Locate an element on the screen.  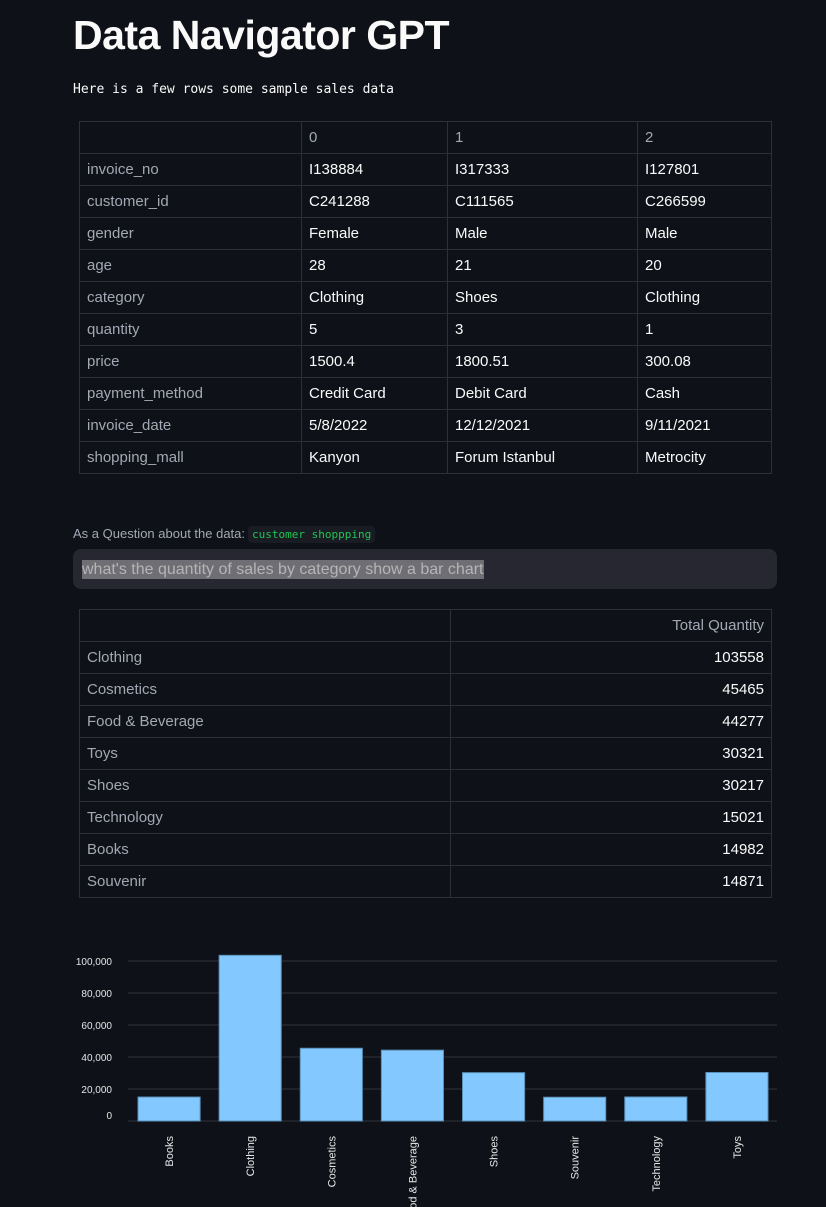
y-tick-label: 40,000 is located at coordinates (96, 1058).